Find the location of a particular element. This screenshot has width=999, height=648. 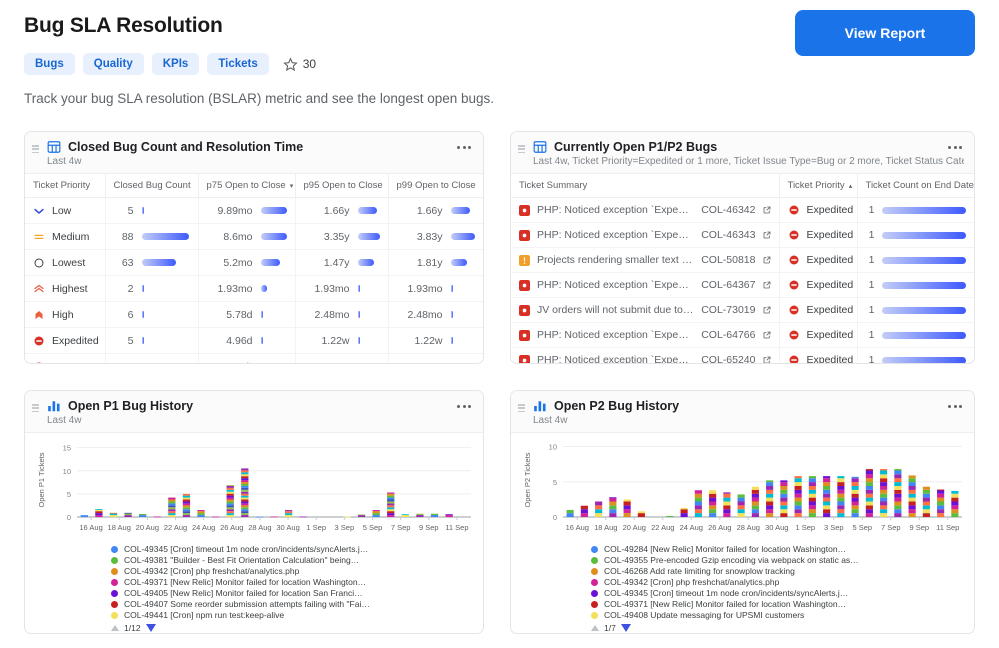

table-row: Expedited 5 4.96d 1.22w 1.22w is located at coordinates (254, 340).